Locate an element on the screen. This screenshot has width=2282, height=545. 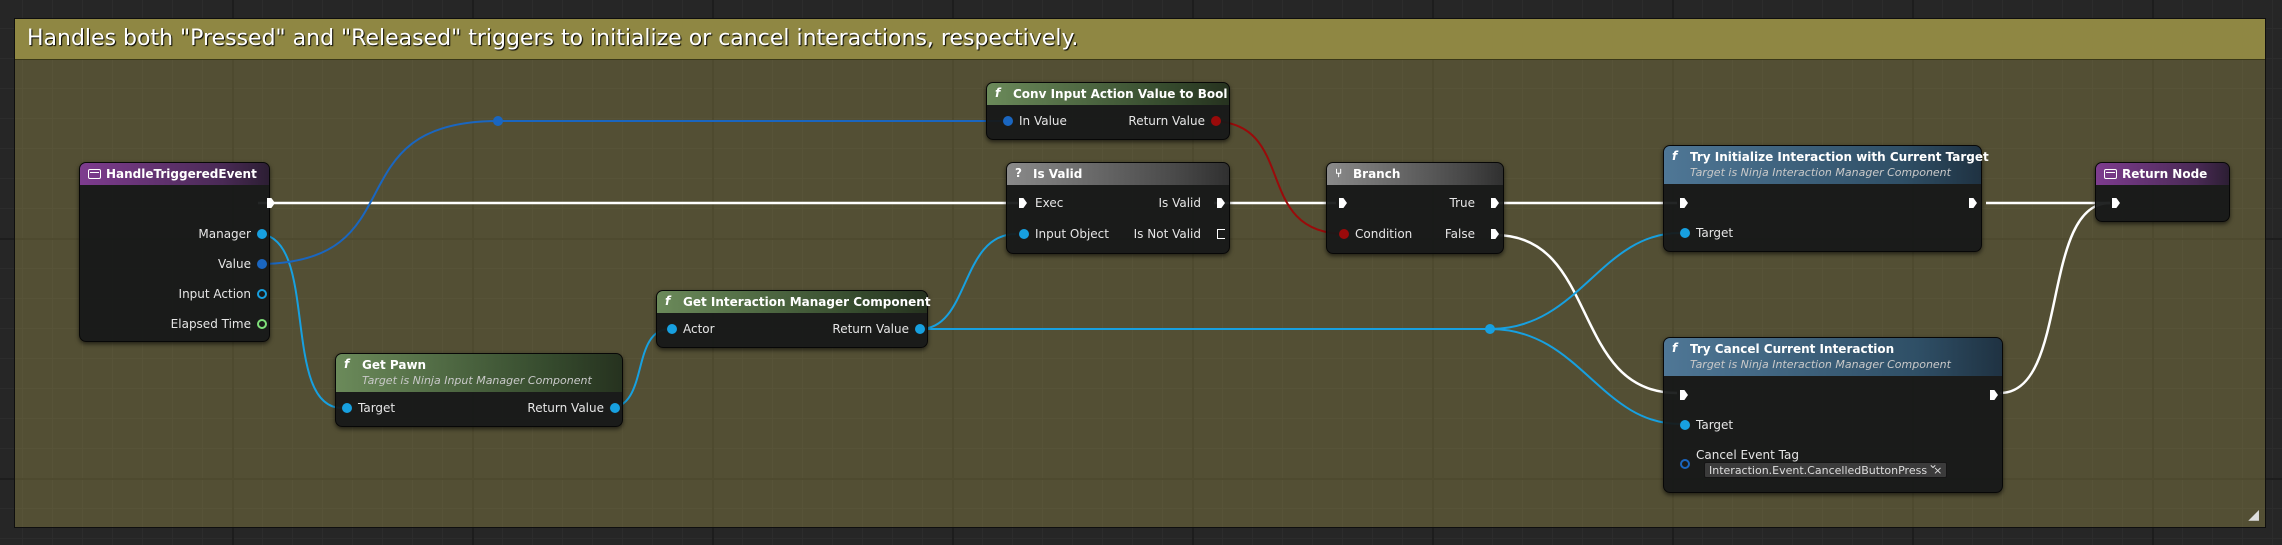
exec-in-pin: Exec is located at coordinates (1057, 204).